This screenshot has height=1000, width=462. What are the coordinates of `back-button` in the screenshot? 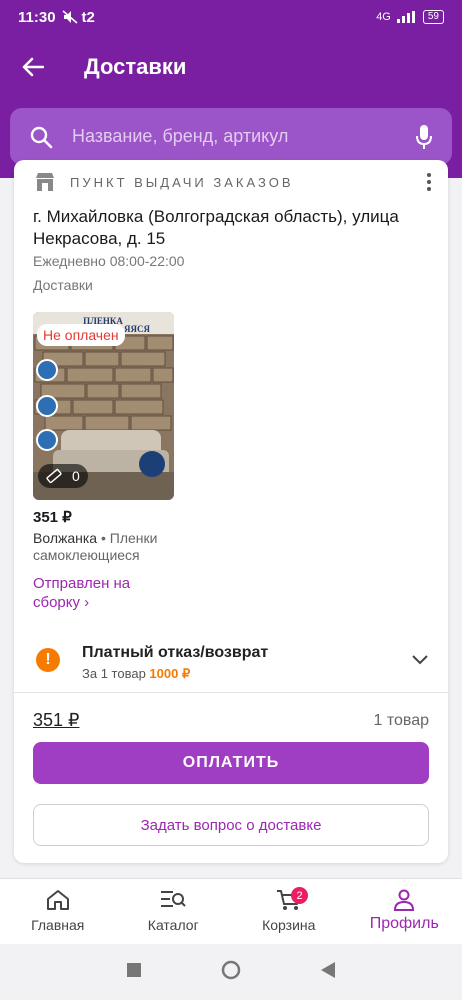 It's located at (33, 67).